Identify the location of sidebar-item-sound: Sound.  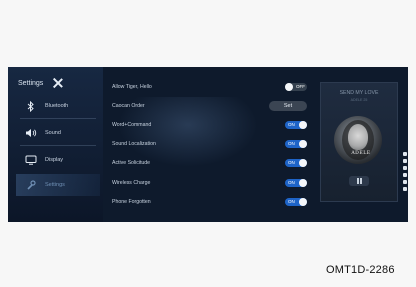
(58, 133).